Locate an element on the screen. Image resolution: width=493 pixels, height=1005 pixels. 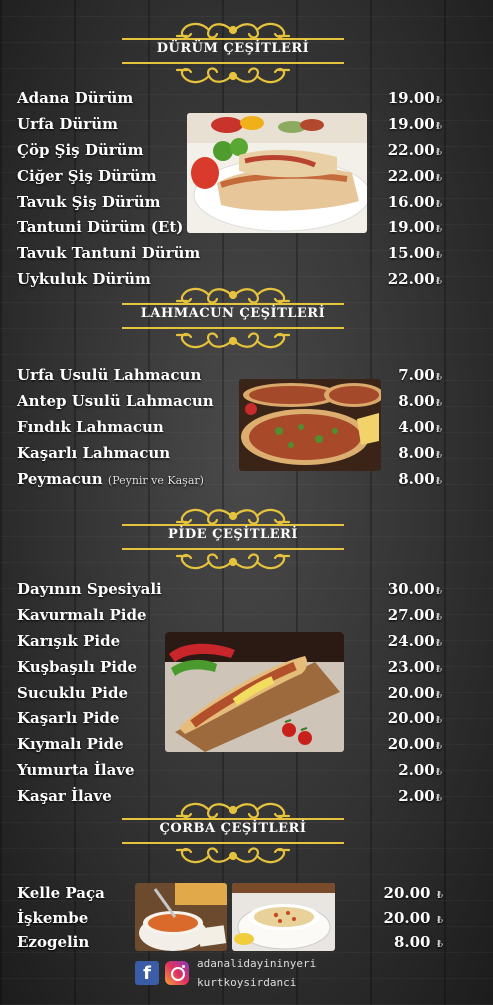
item-name: Kelle Paça is located at coordinates (61, 893).